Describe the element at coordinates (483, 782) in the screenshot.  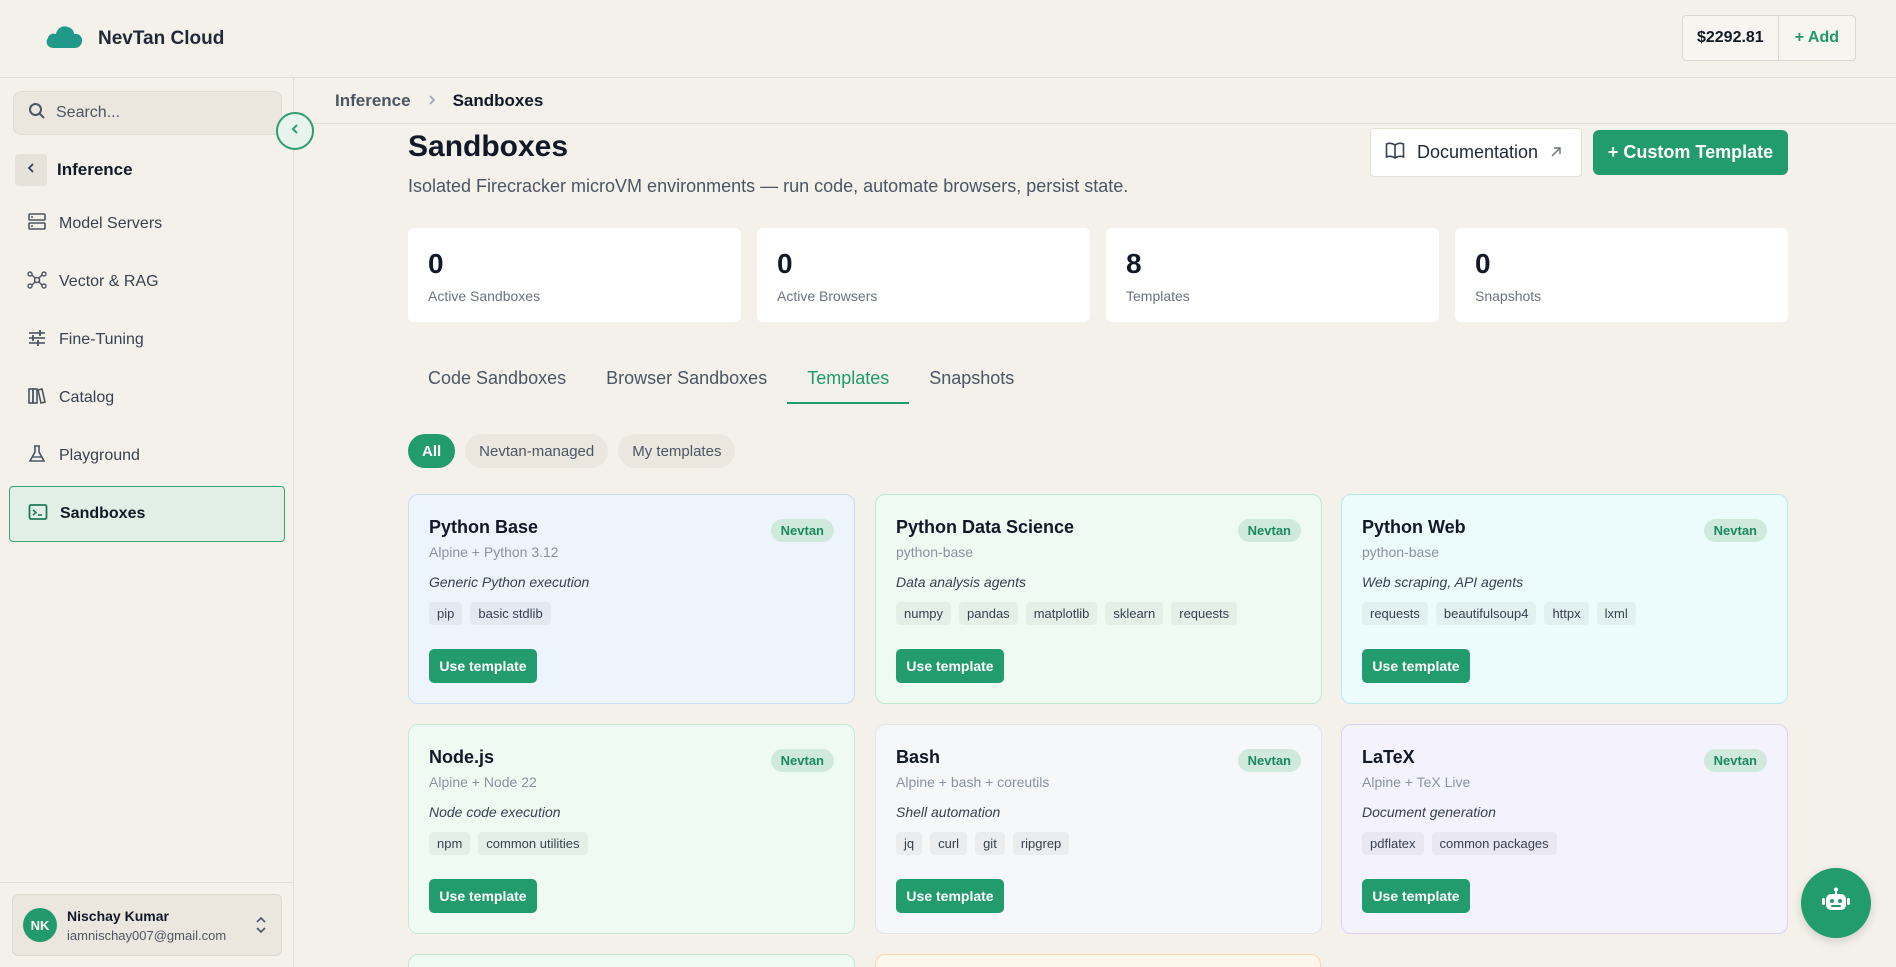
I see `template-base: Alpine + Node 22` at that location.